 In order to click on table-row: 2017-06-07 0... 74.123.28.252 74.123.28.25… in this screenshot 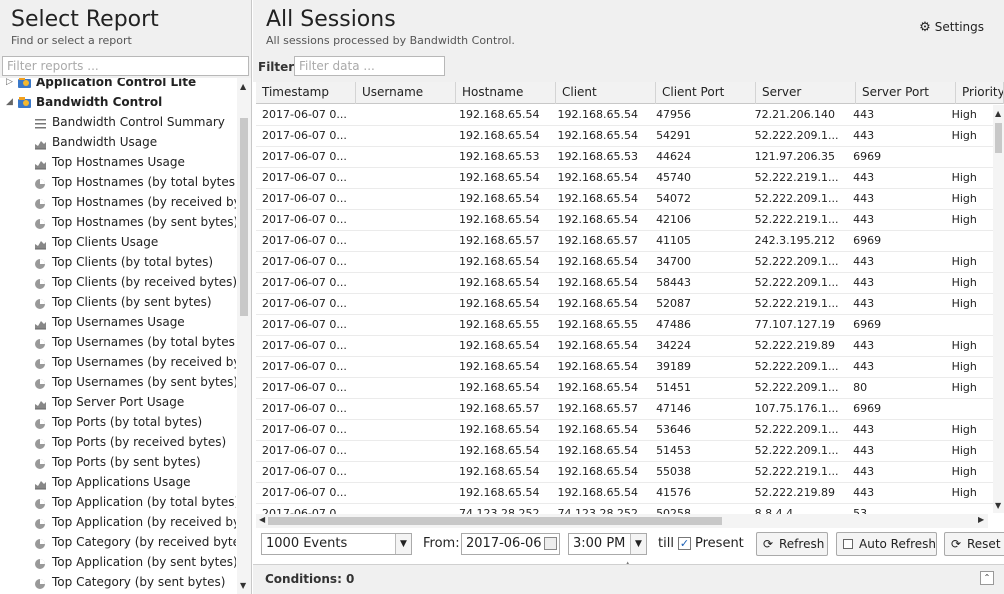, I will do `click(624, 509)`.